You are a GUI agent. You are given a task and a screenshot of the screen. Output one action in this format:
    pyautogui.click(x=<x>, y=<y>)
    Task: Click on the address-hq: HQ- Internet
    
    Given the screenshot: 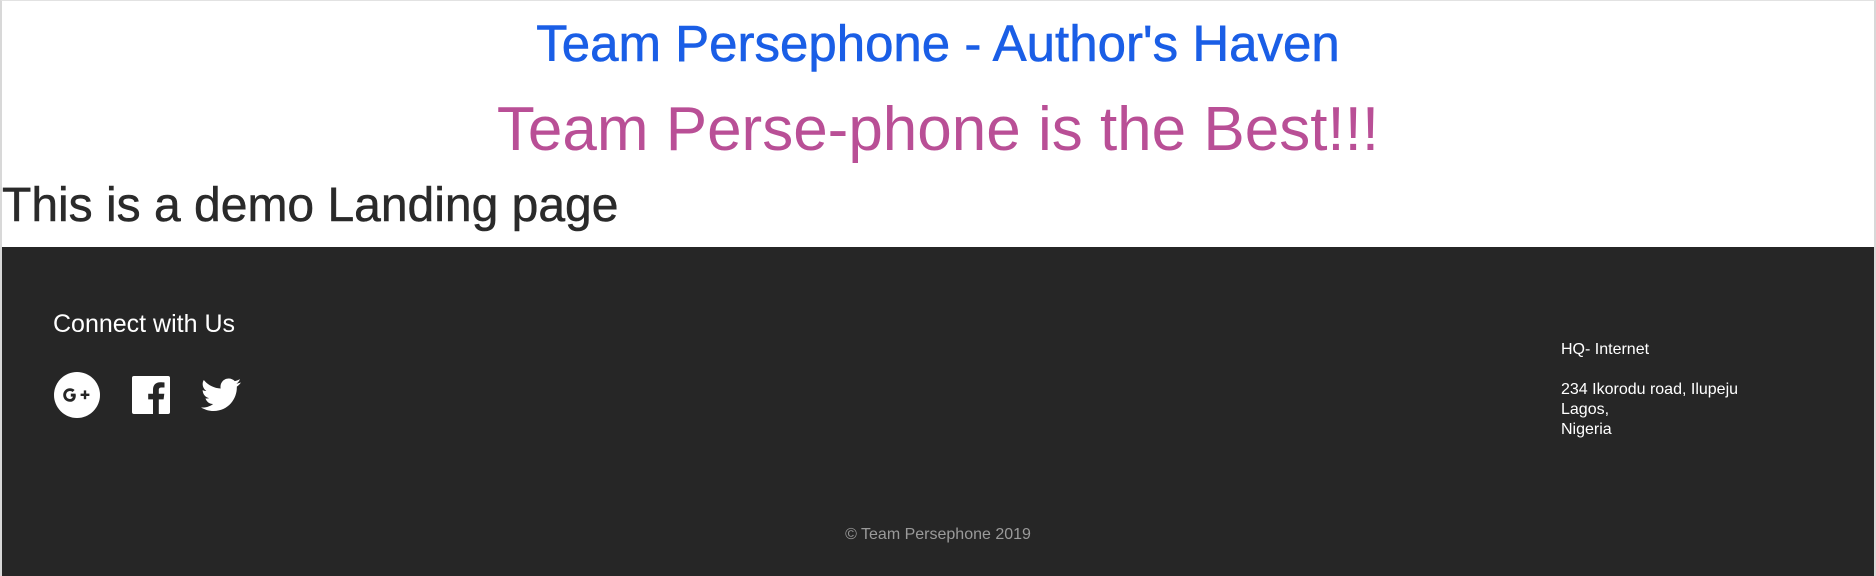 What is the action you would take?
    pyautogui.click(x=1605, y=349)
    